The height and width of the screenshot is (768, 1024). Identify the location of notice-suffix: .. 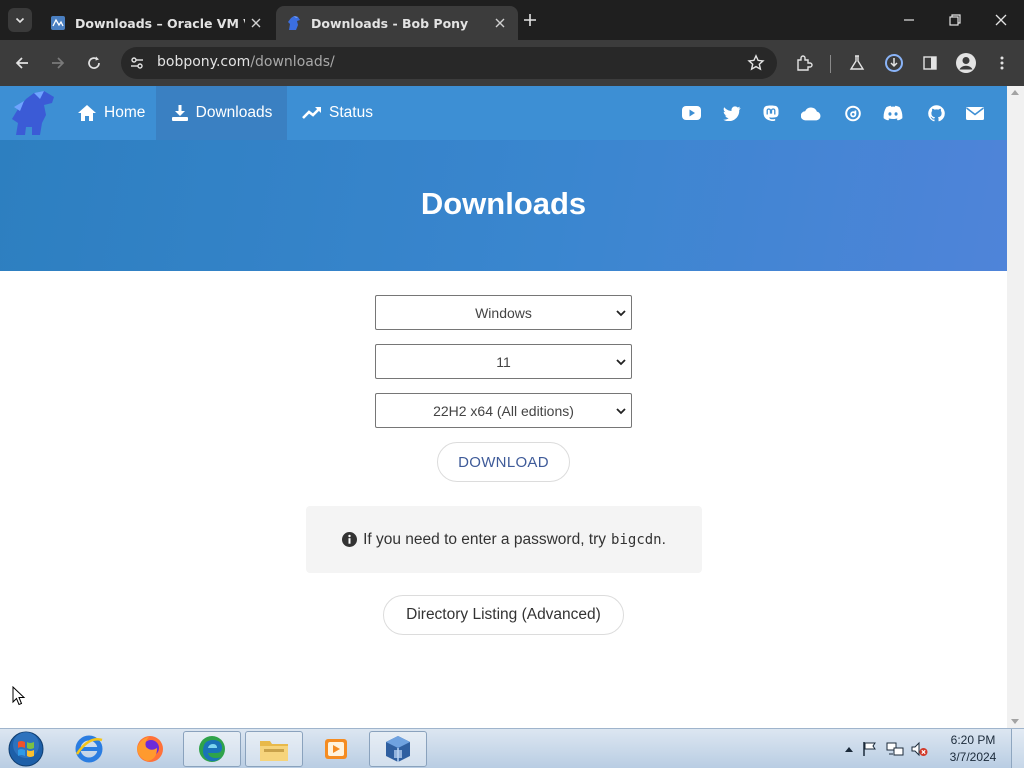
(663, 539).